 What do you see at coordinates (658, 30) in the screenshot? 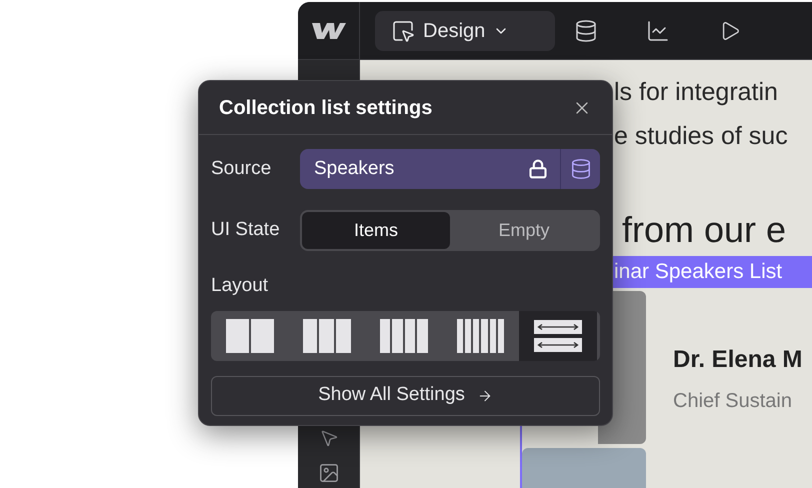
I see `line-chart-icon` at bounding box center [658, 30].